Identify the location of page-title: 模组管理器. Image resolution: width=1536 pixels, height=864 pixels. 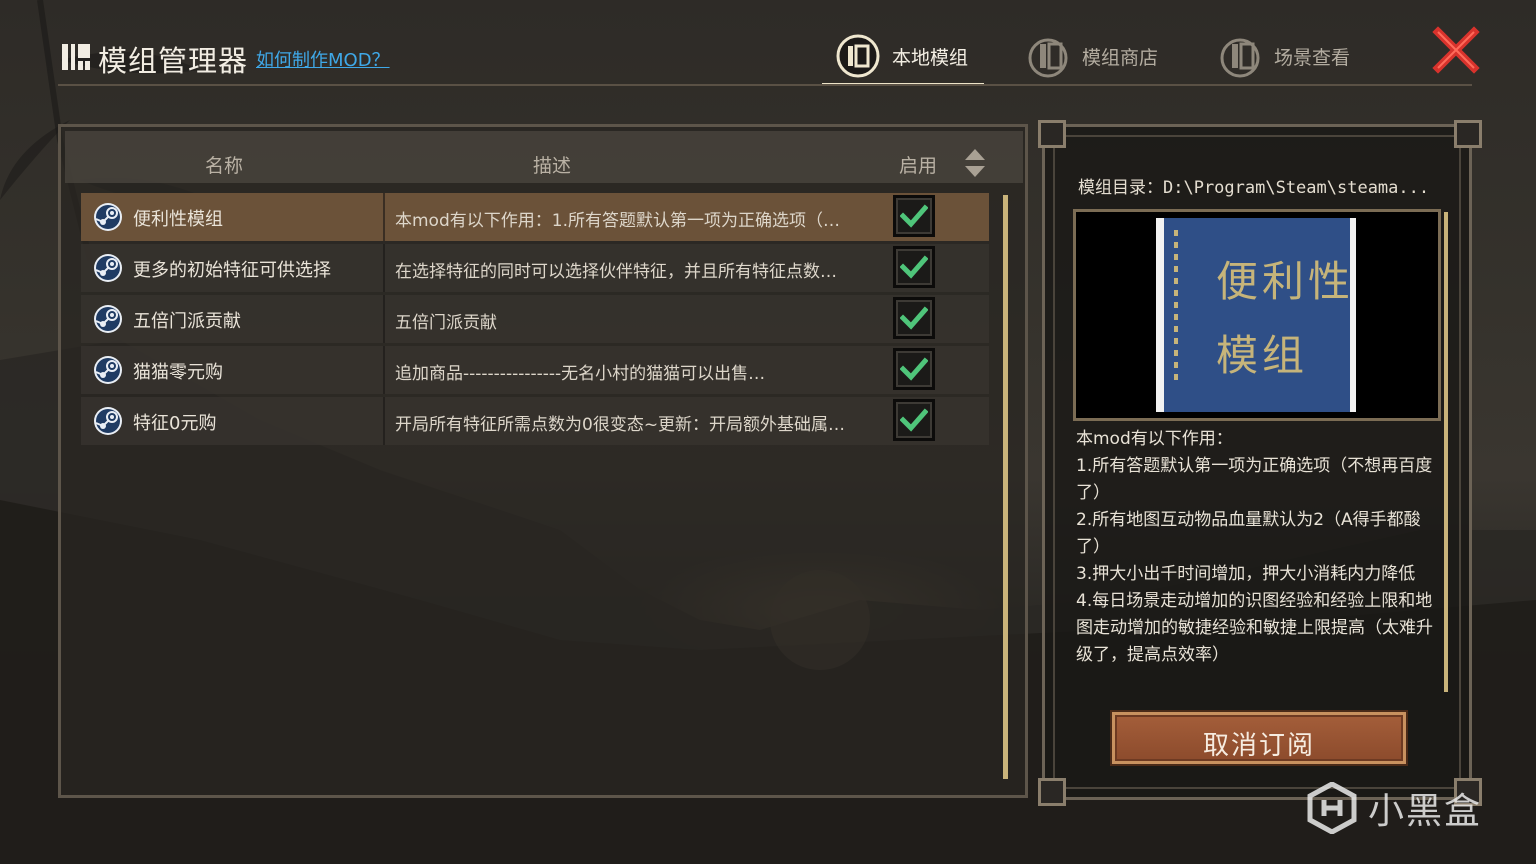
(173, 61).